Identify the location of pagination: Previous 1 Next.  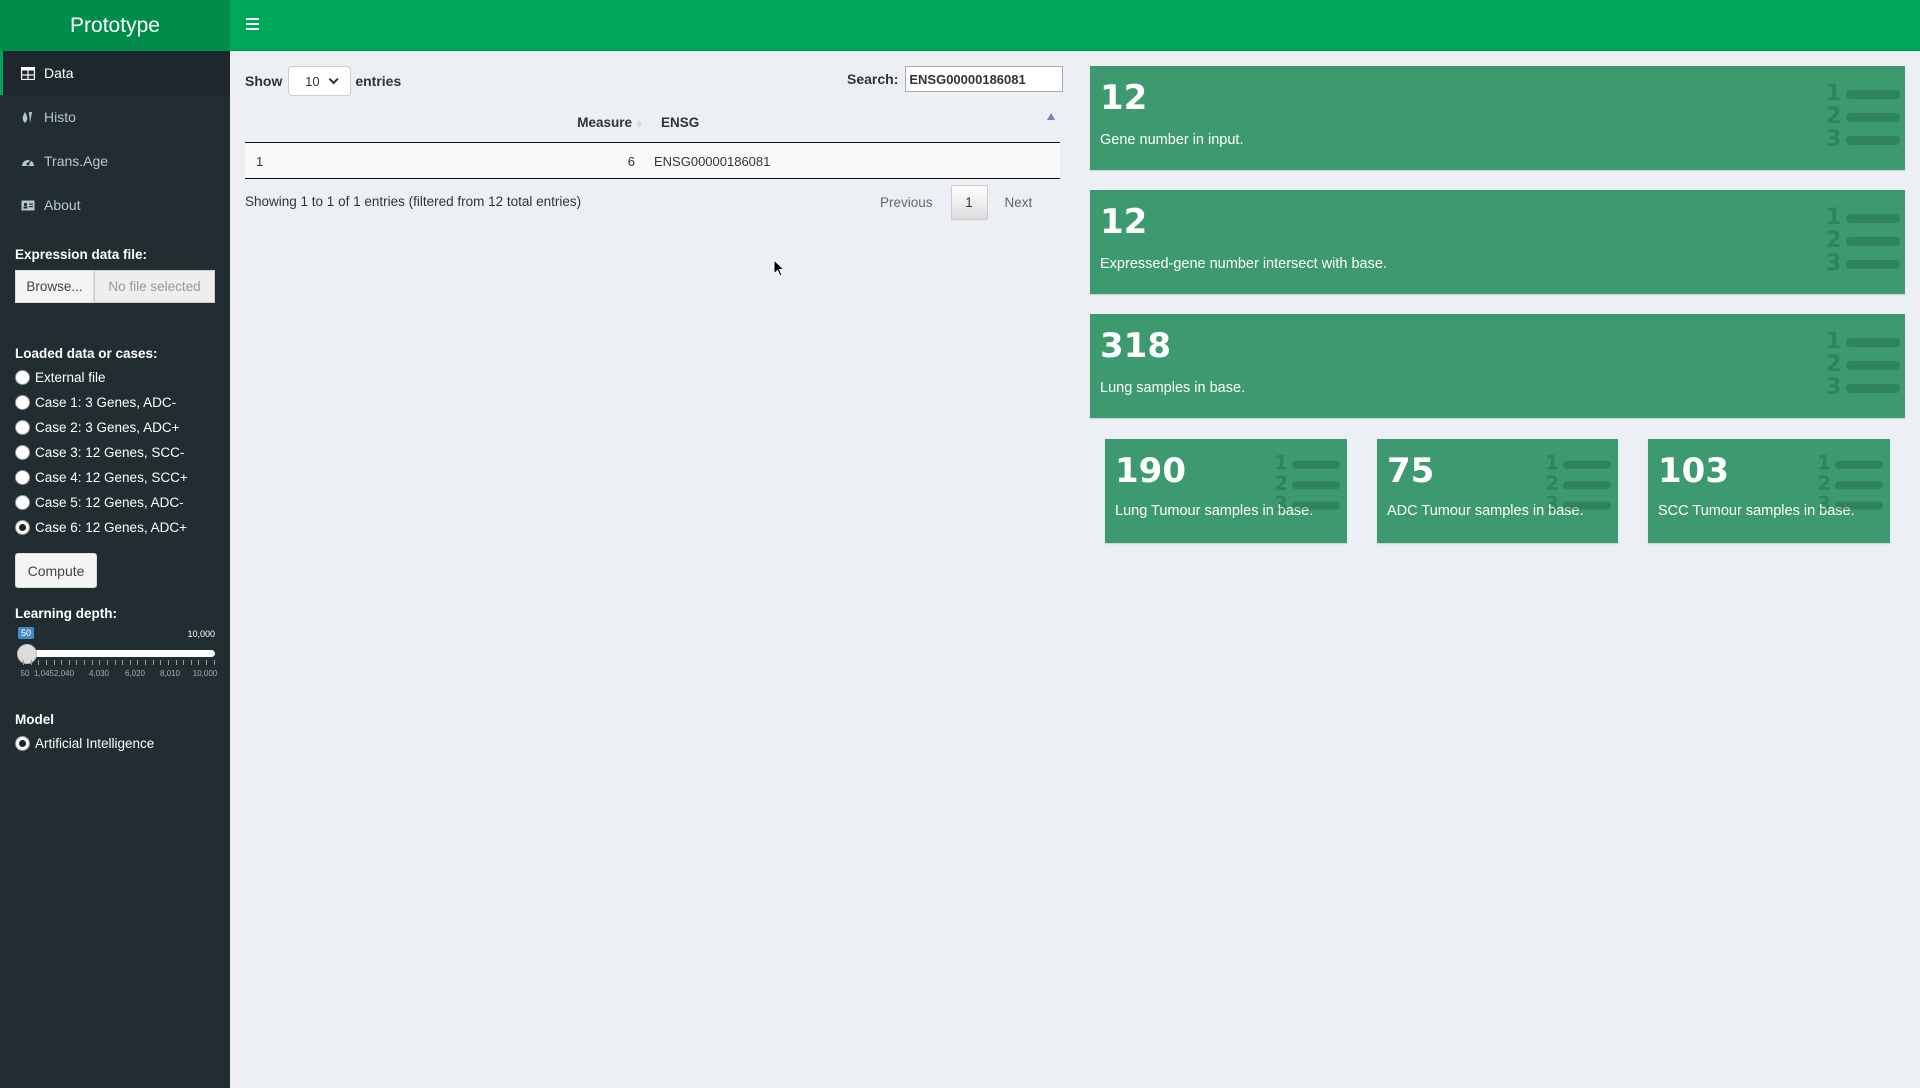
(956, 202).